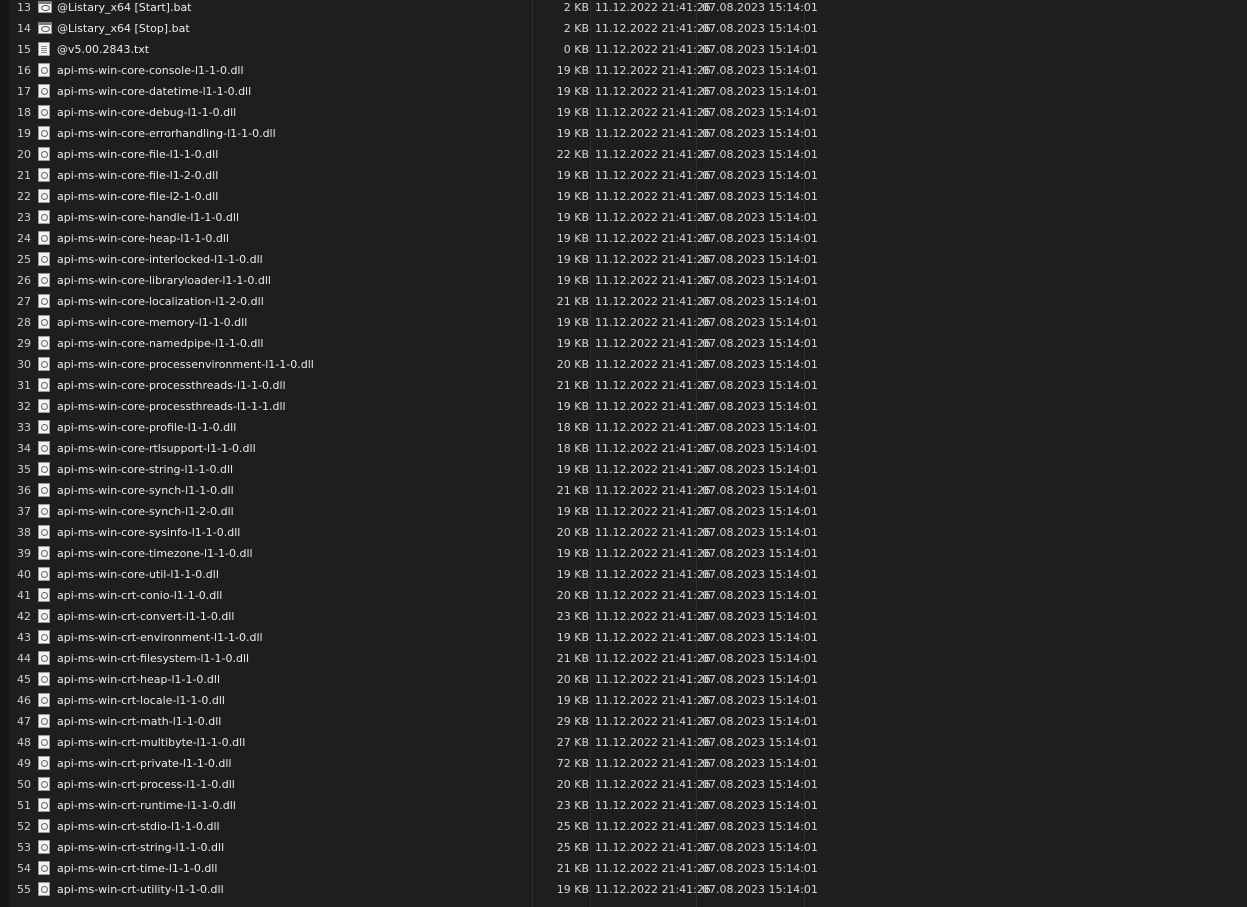  Describe the element at coordinates (156, 448) in the screenshot. I see `file-name: api-ms-win-core-rtlsupport-l1-1-0.dll` at that location.